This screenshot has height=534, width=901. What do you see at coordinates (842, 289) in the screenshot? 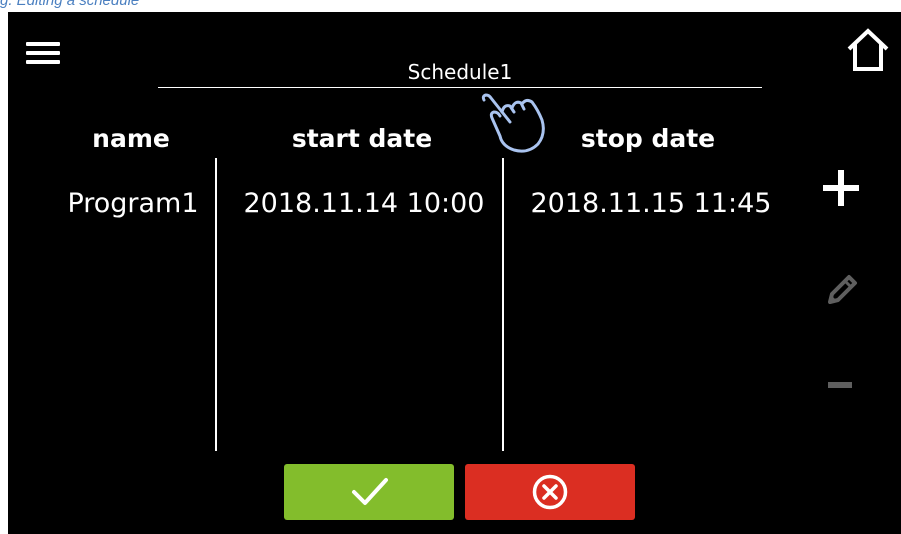
I see `pencil-icon` at bounding box center [842, 289].